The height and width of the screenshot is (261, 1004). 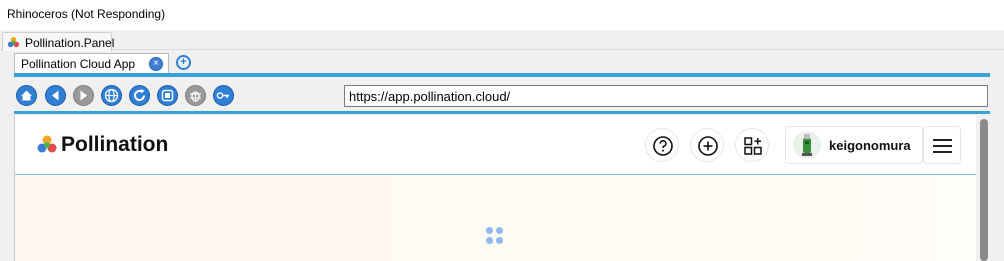 What do you see at coordinates (502, 40) in the screenshot?
I see `panel-tabbar: Pollination.Panel` at bounding box center [502, 40].